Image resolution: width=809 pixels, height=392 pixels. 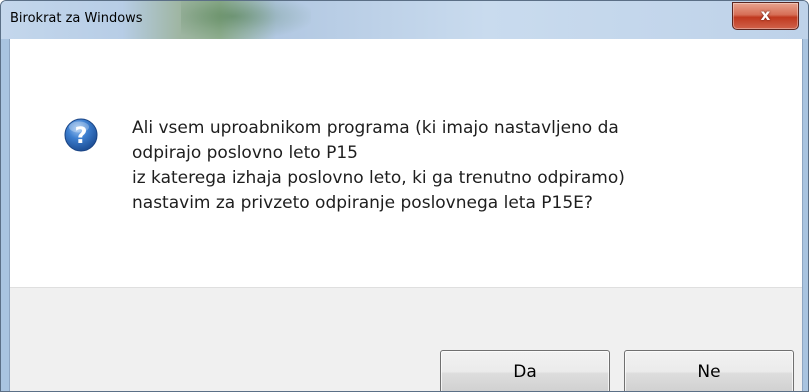 I want to click on close-button: x, so click(x=765, y=16).